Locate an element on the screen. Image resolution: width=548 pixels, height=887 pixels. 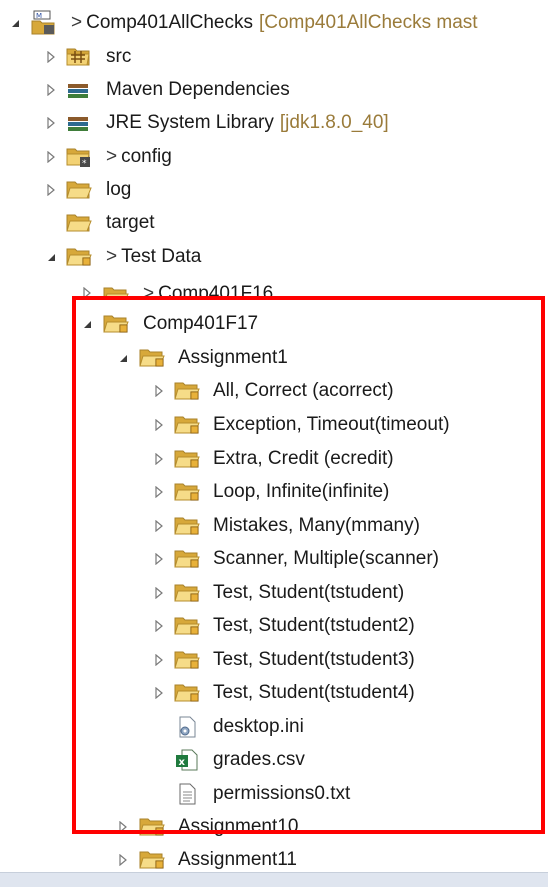
tree-item-src: src is located at coordinates (274, 57).